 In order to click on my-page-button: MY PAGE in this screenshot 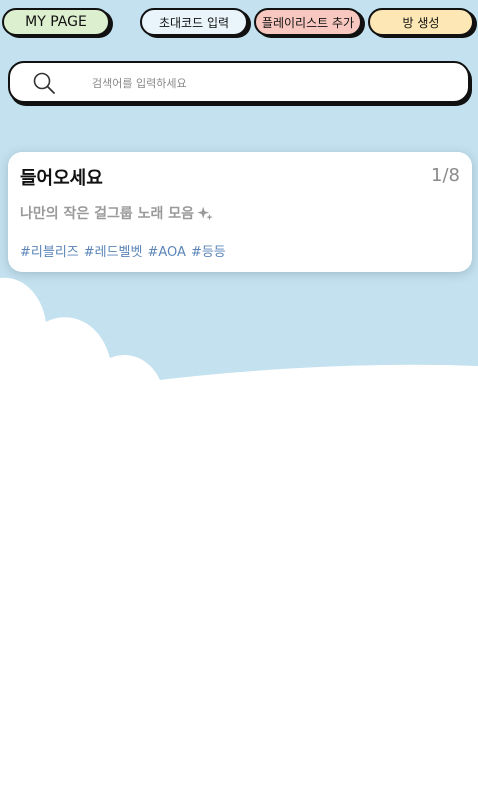, I will do `click(56, 22)`.